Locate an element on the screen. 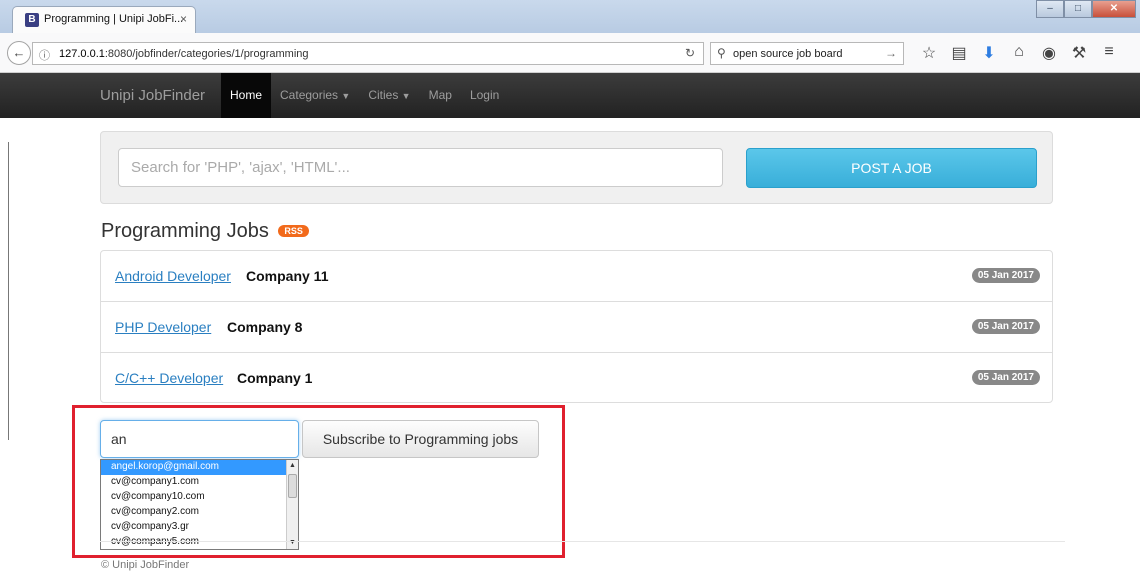  bootstrap-favicon-icon: B is located at coordinates (32, 20).